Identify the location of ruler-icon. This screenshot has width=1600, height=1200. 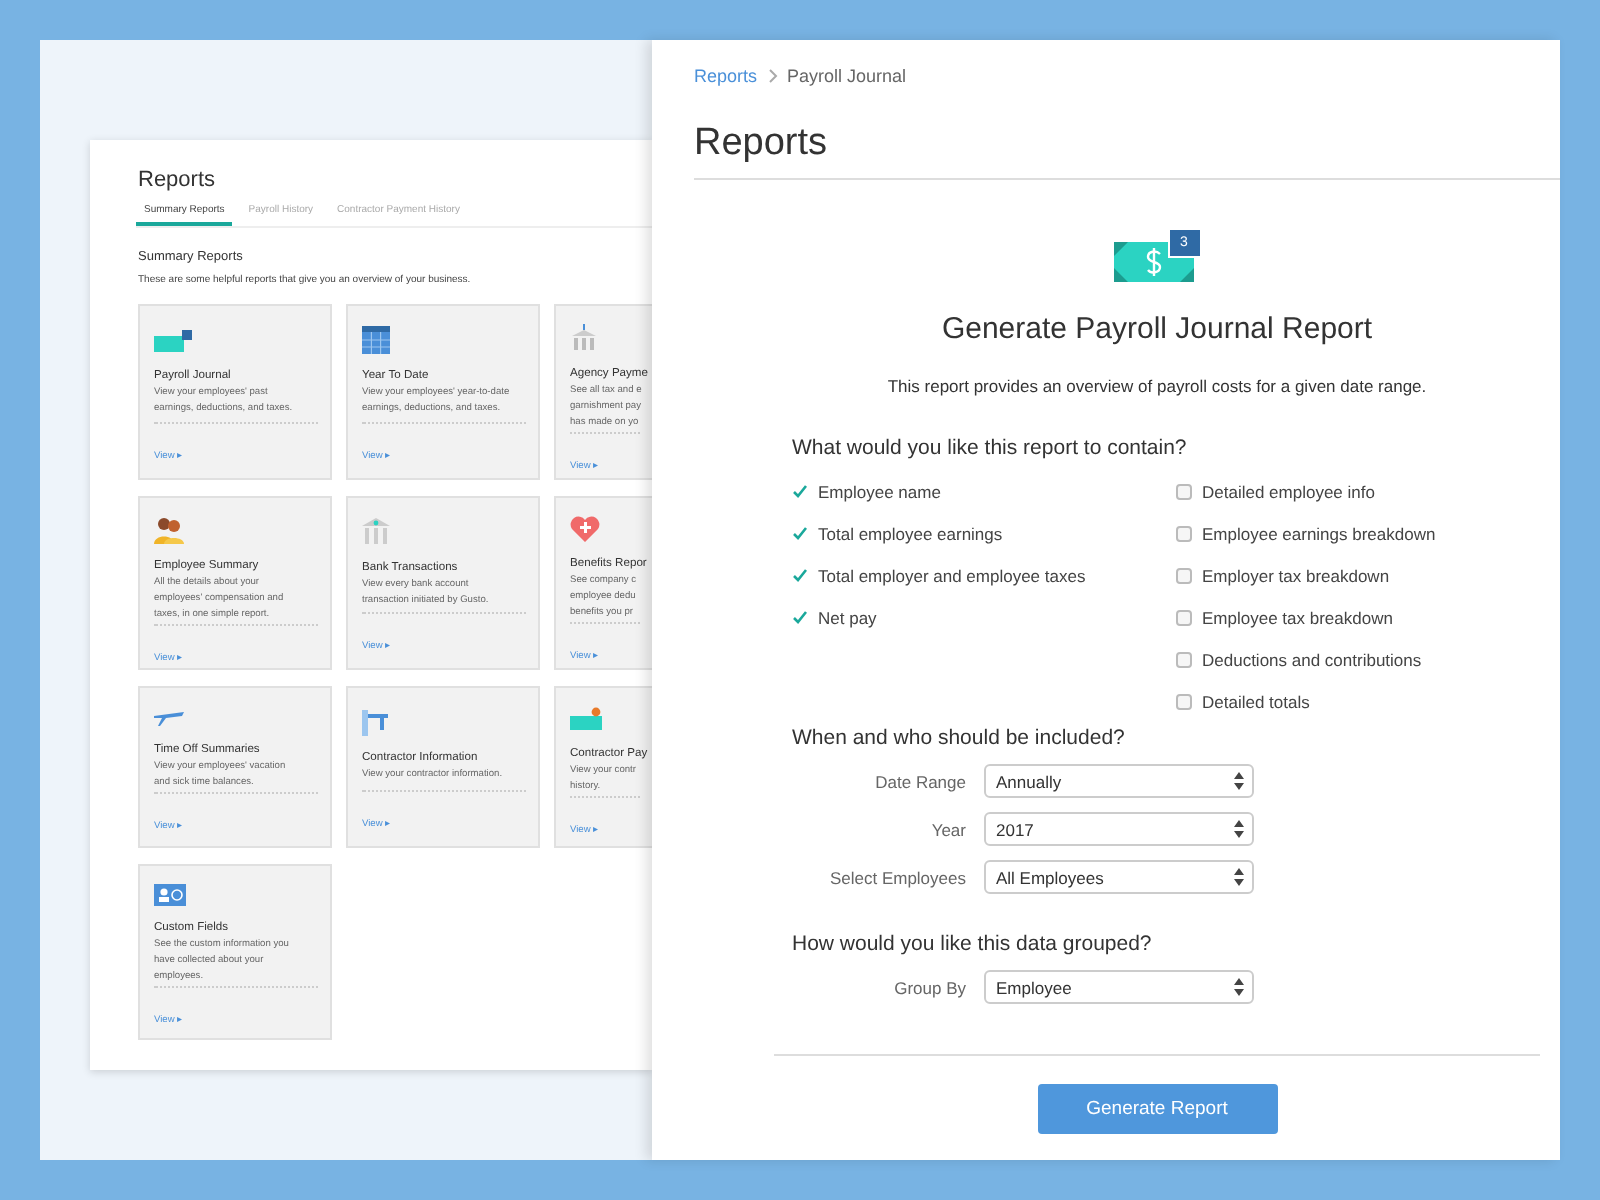
(376, 722).